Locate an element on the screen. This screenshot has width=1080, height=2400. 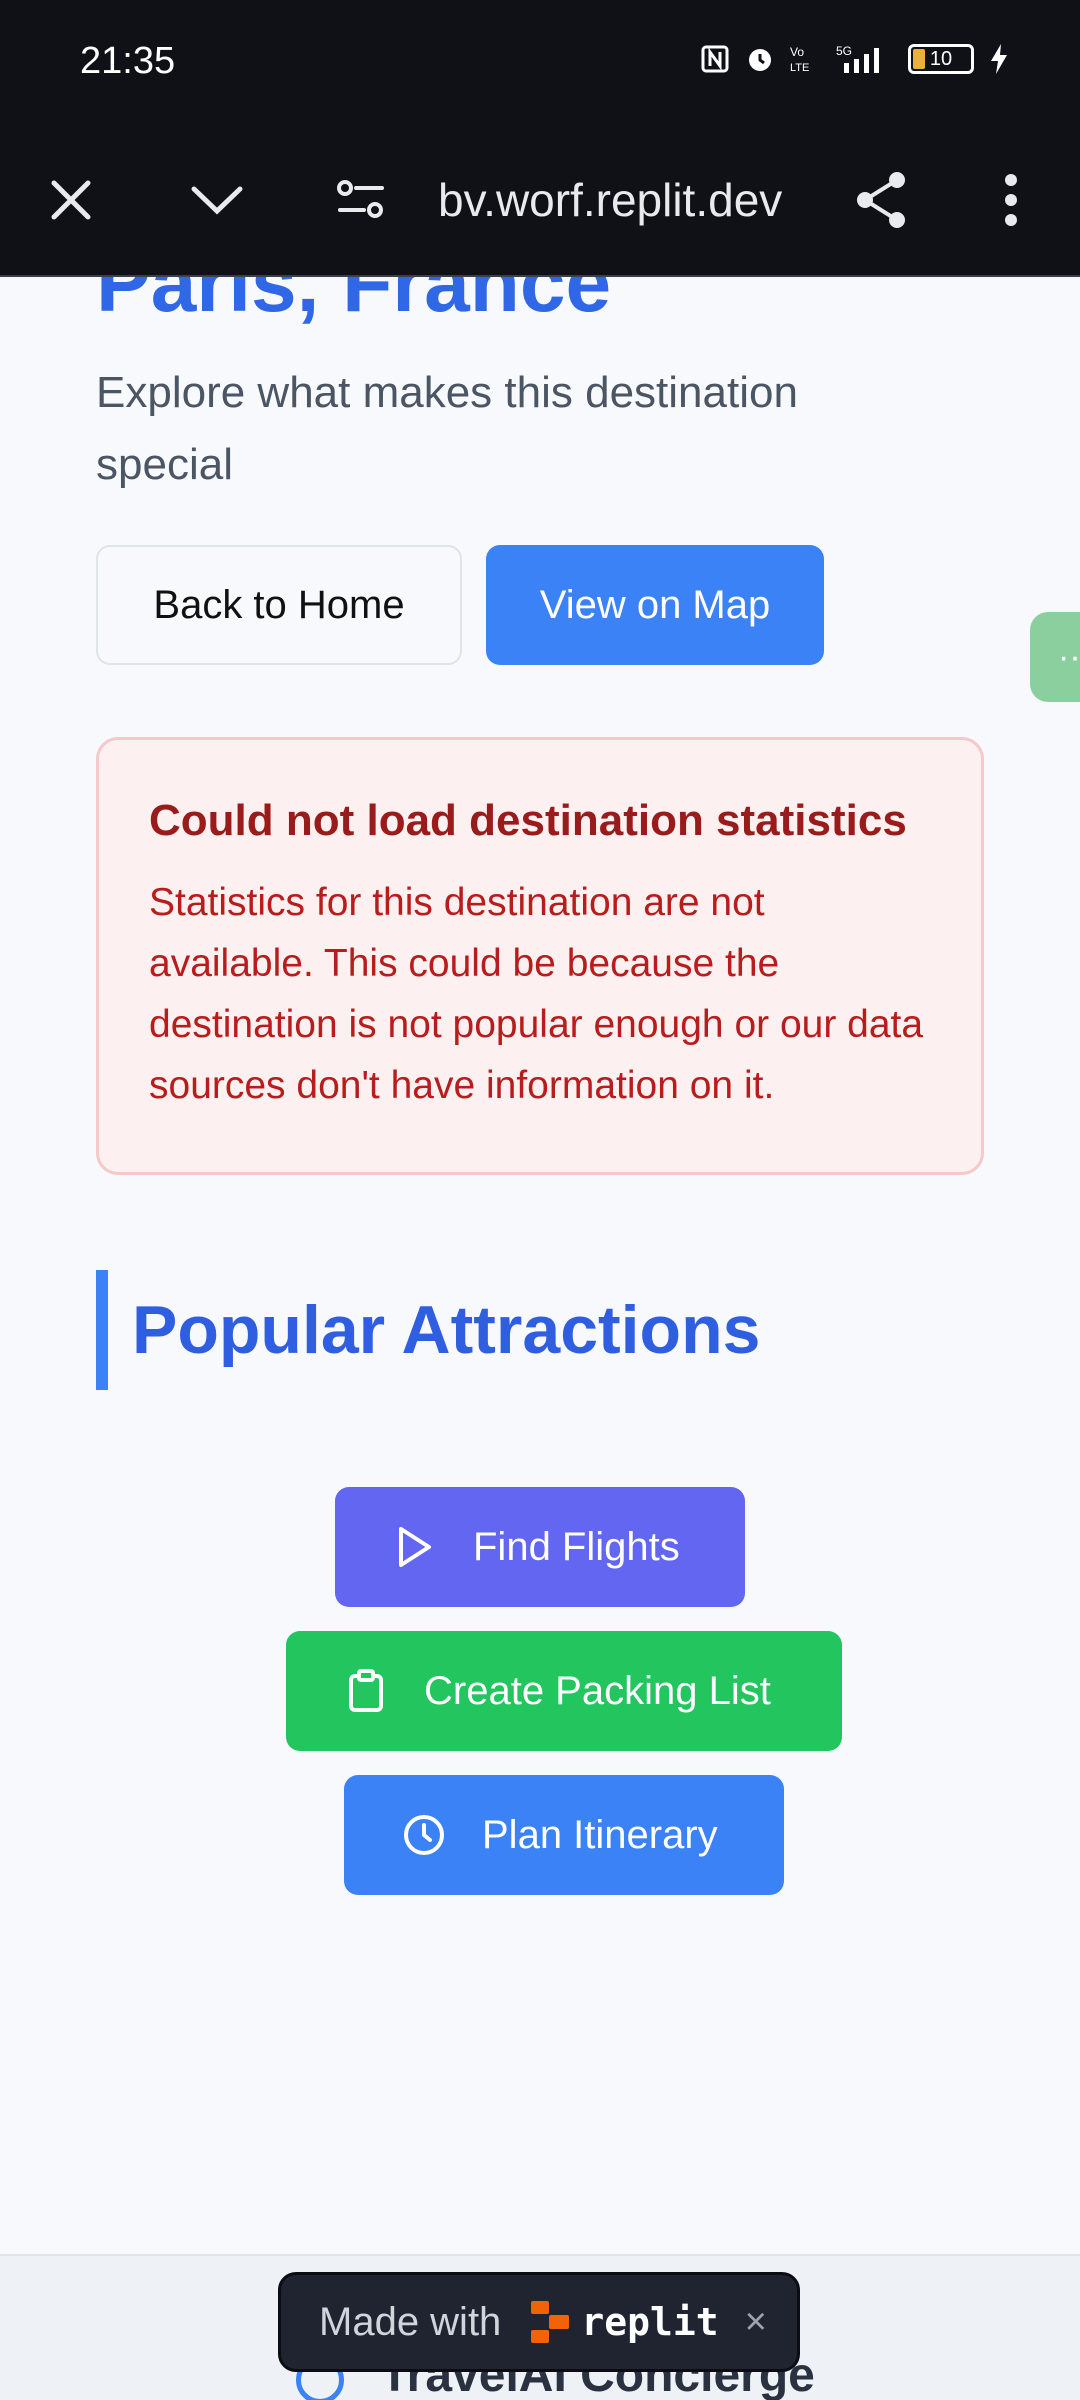
url-bar: bv.worf.replit.dev is located at coordinates (628, 200).